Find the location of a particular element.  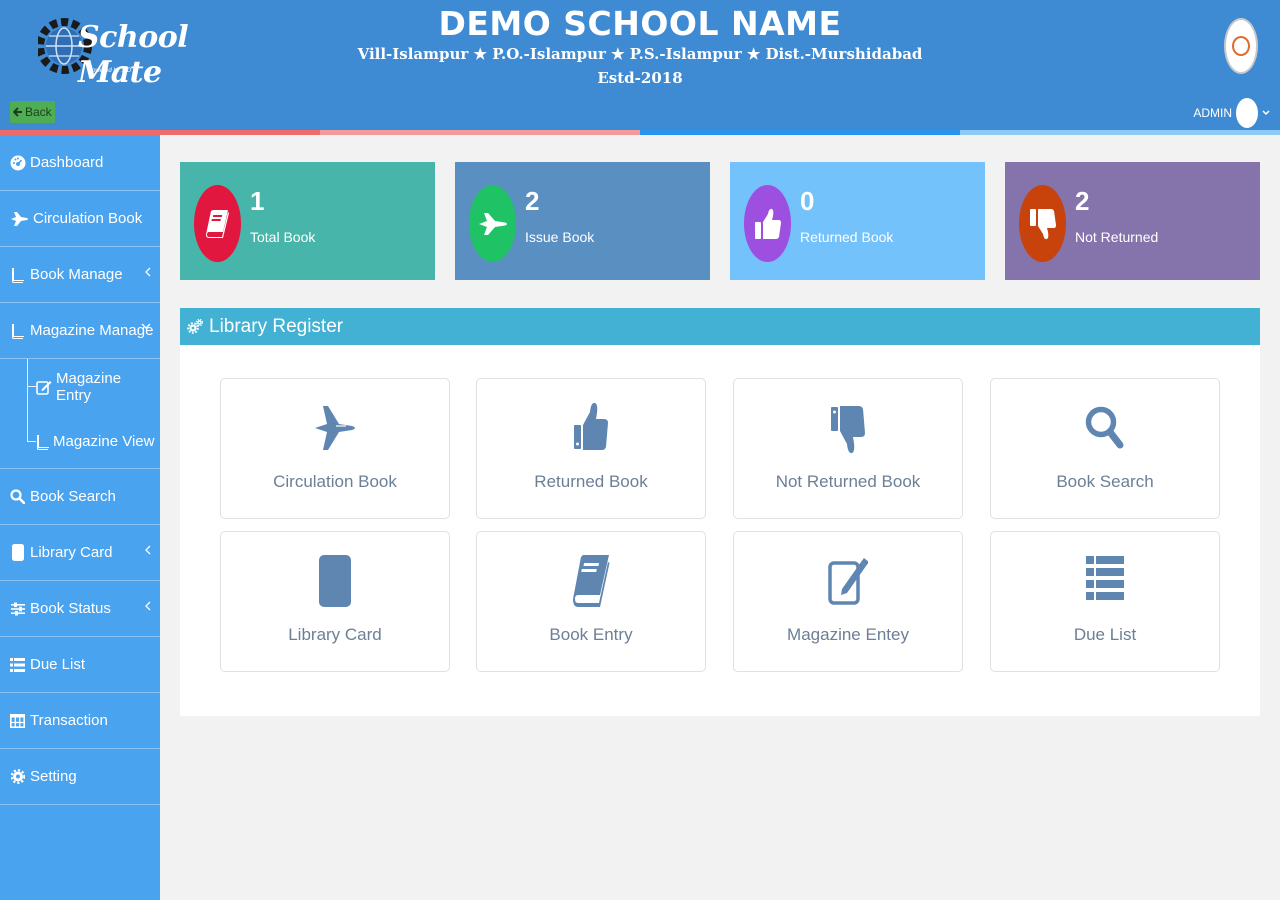

admin-menu: ADMIN is located at coordinates (1231, 113).